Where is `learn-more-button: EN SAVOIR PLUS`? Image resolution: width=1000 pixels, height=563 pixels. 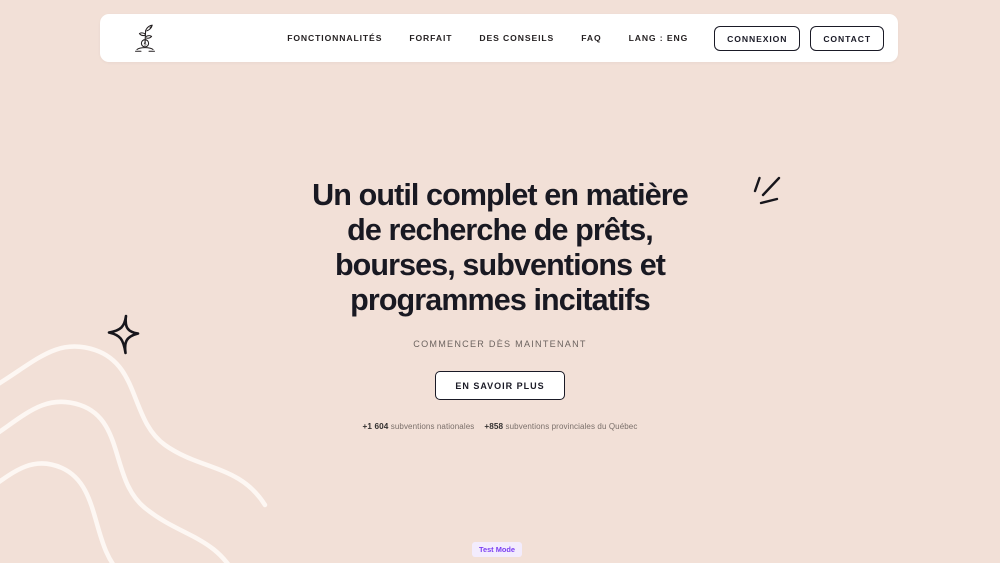
learn-more-button: EN SAVOIR PLUS is located at coordinates (500, 385).